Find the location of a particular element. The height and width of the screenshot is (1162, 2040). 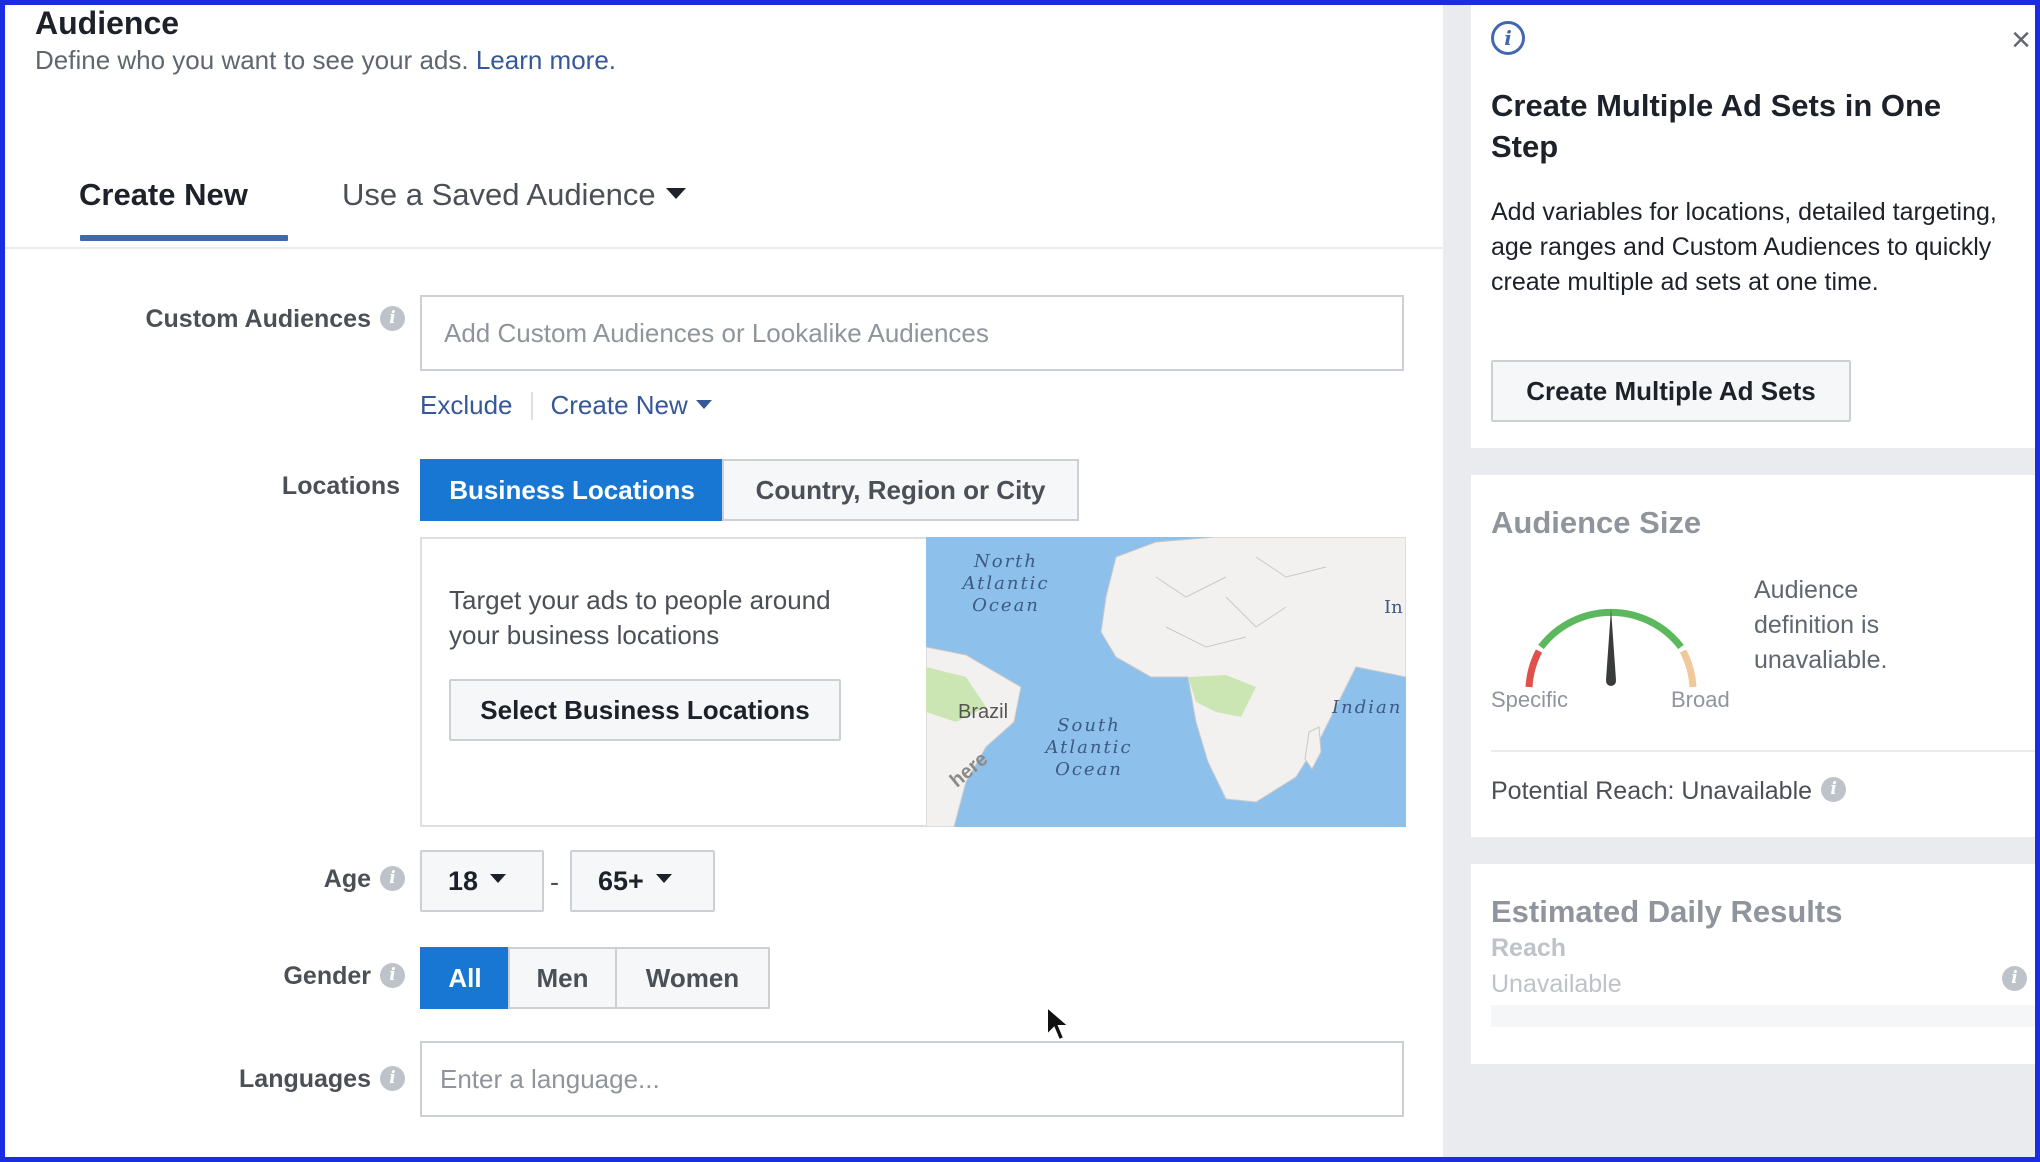

age-min-select: 18 is located at coordinates (482, 881).